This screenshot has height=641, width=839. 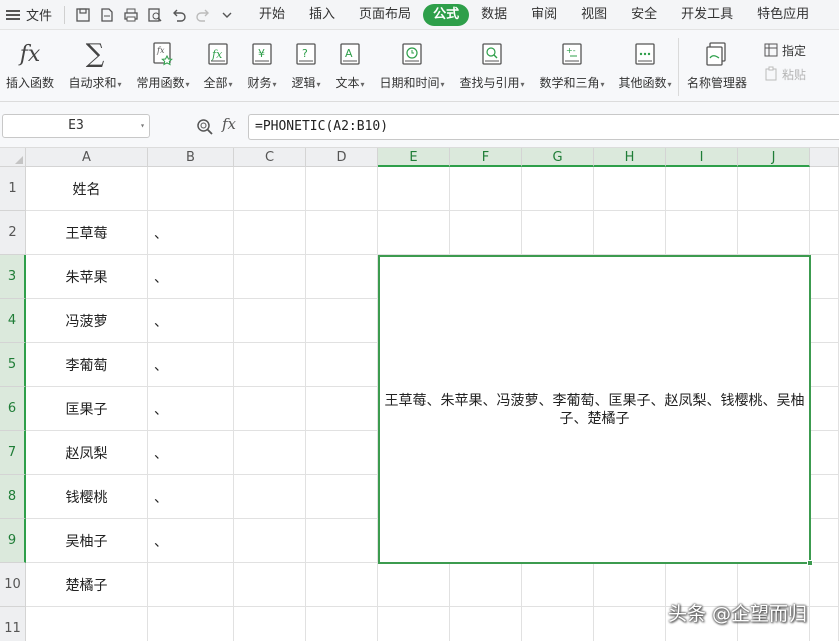 What do you see at coordinates (414, 233) in the screenshot?
I see `cell-e2` at bounding box center [414, 233].